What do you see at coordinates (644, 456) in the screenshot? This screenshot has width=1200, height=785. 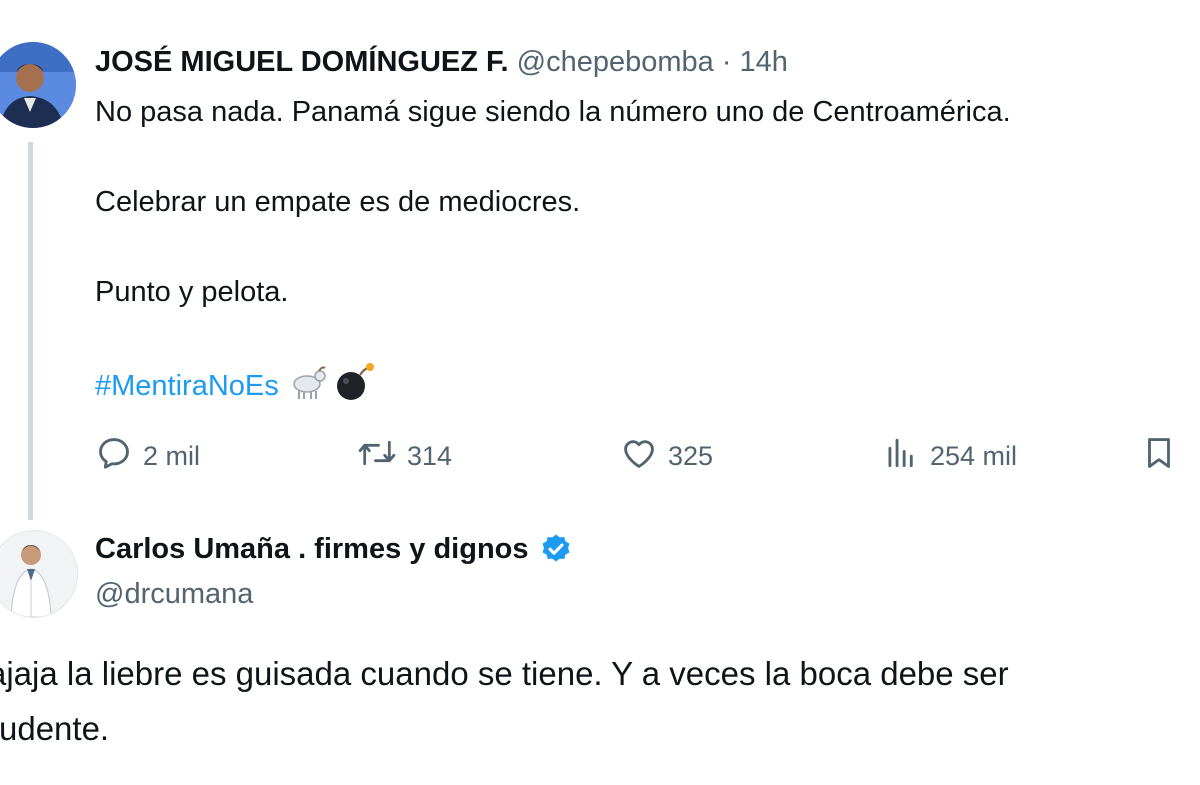 I see `heart-icon` at bounding box center [644, 456].